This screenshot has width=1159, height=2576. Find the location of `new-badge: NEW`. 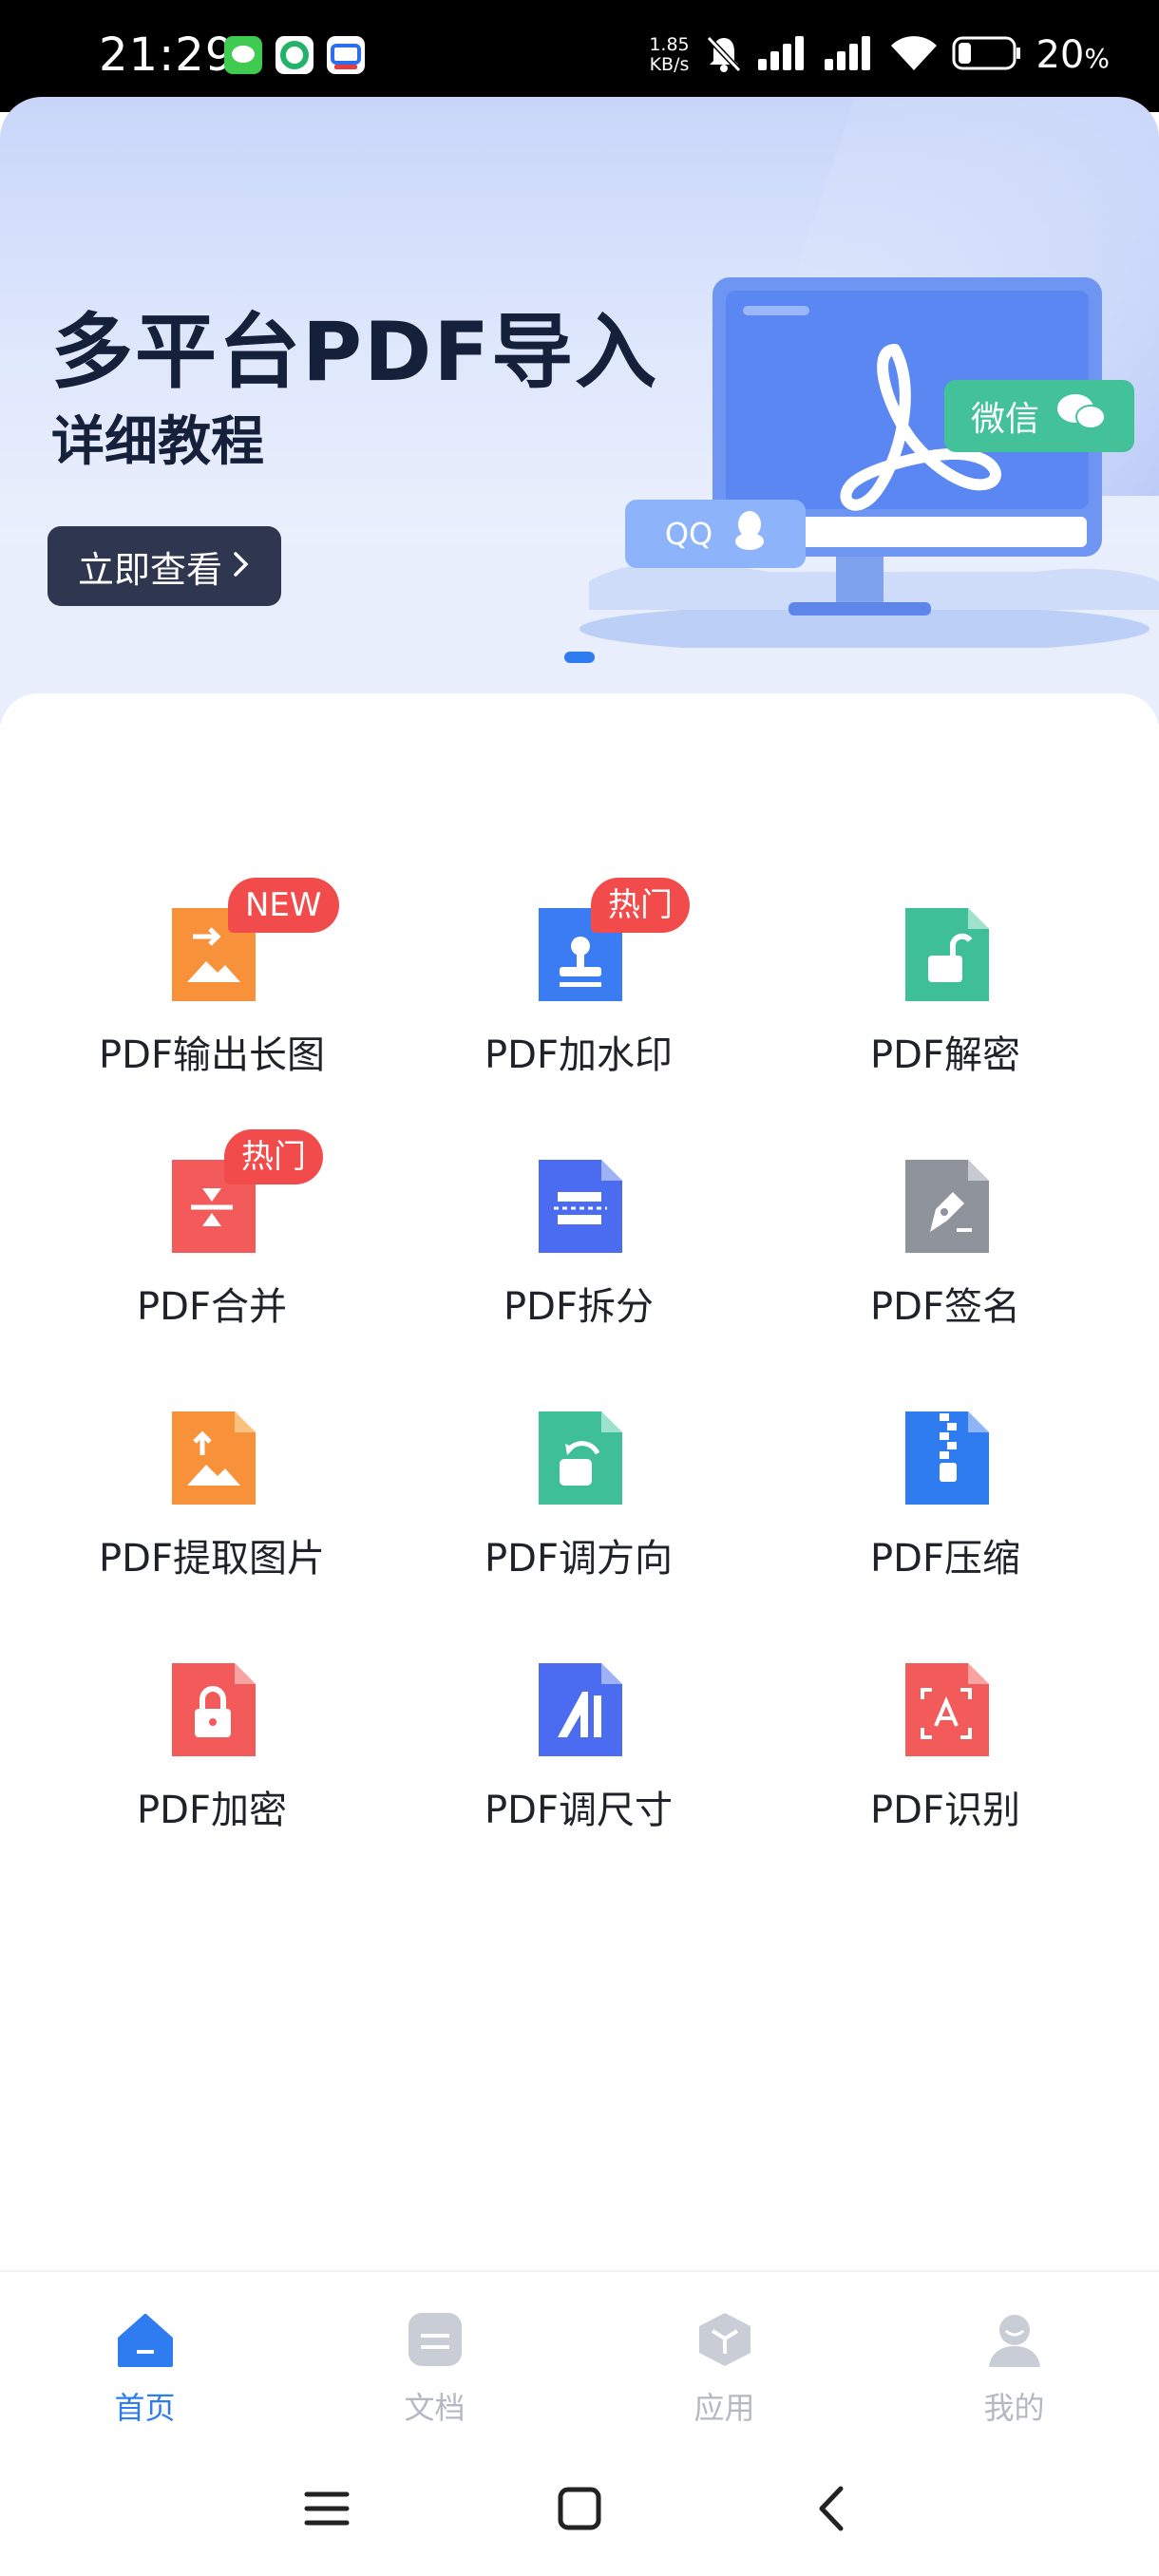

new-badge: NEW is located at coordinates (283, 905).